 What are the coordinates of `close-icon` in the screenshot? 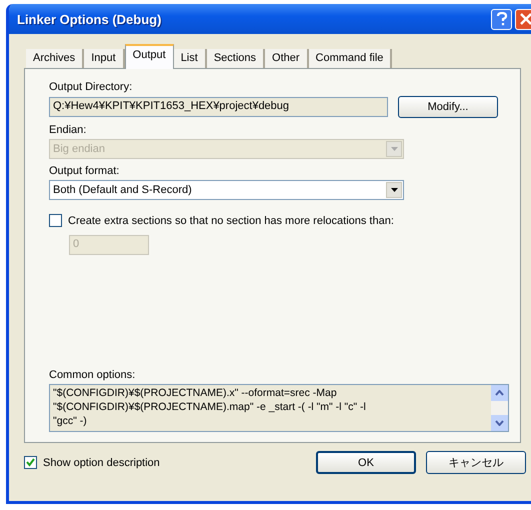 It's located at (525, 19).